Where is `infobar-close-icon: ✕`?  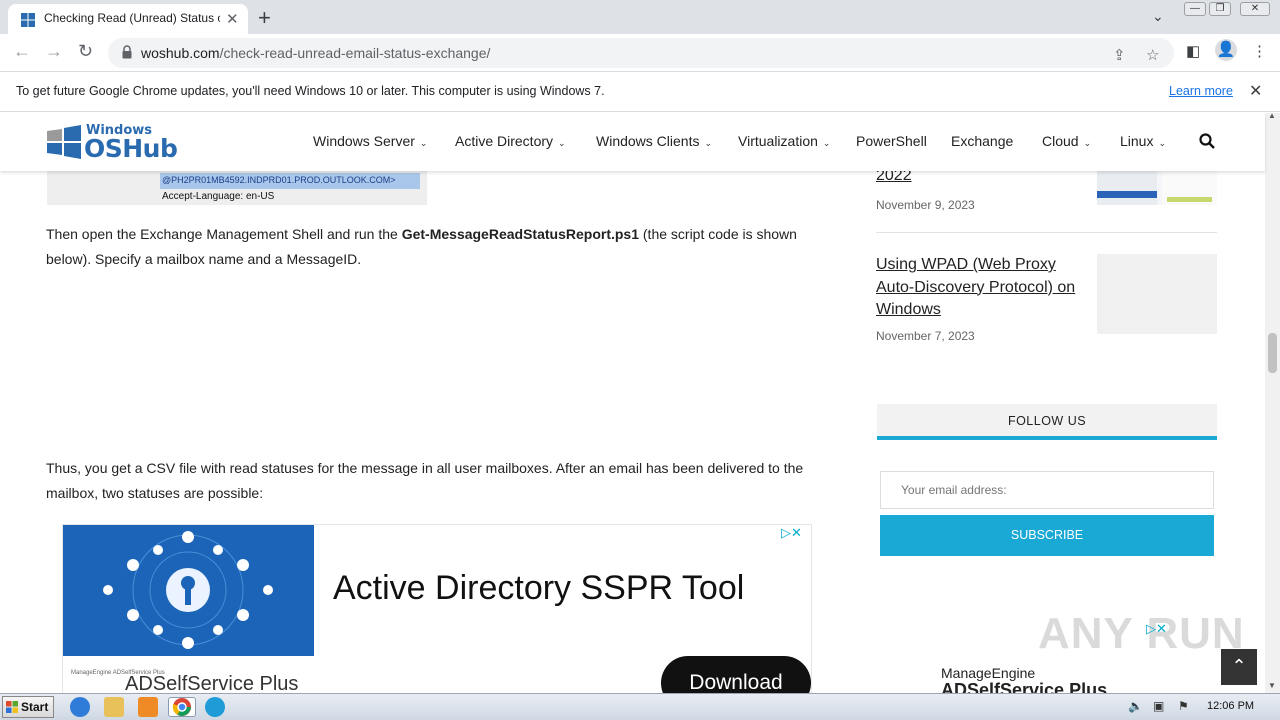
infobar-close-icon: ✕ is located at coordinates (1255, 91).